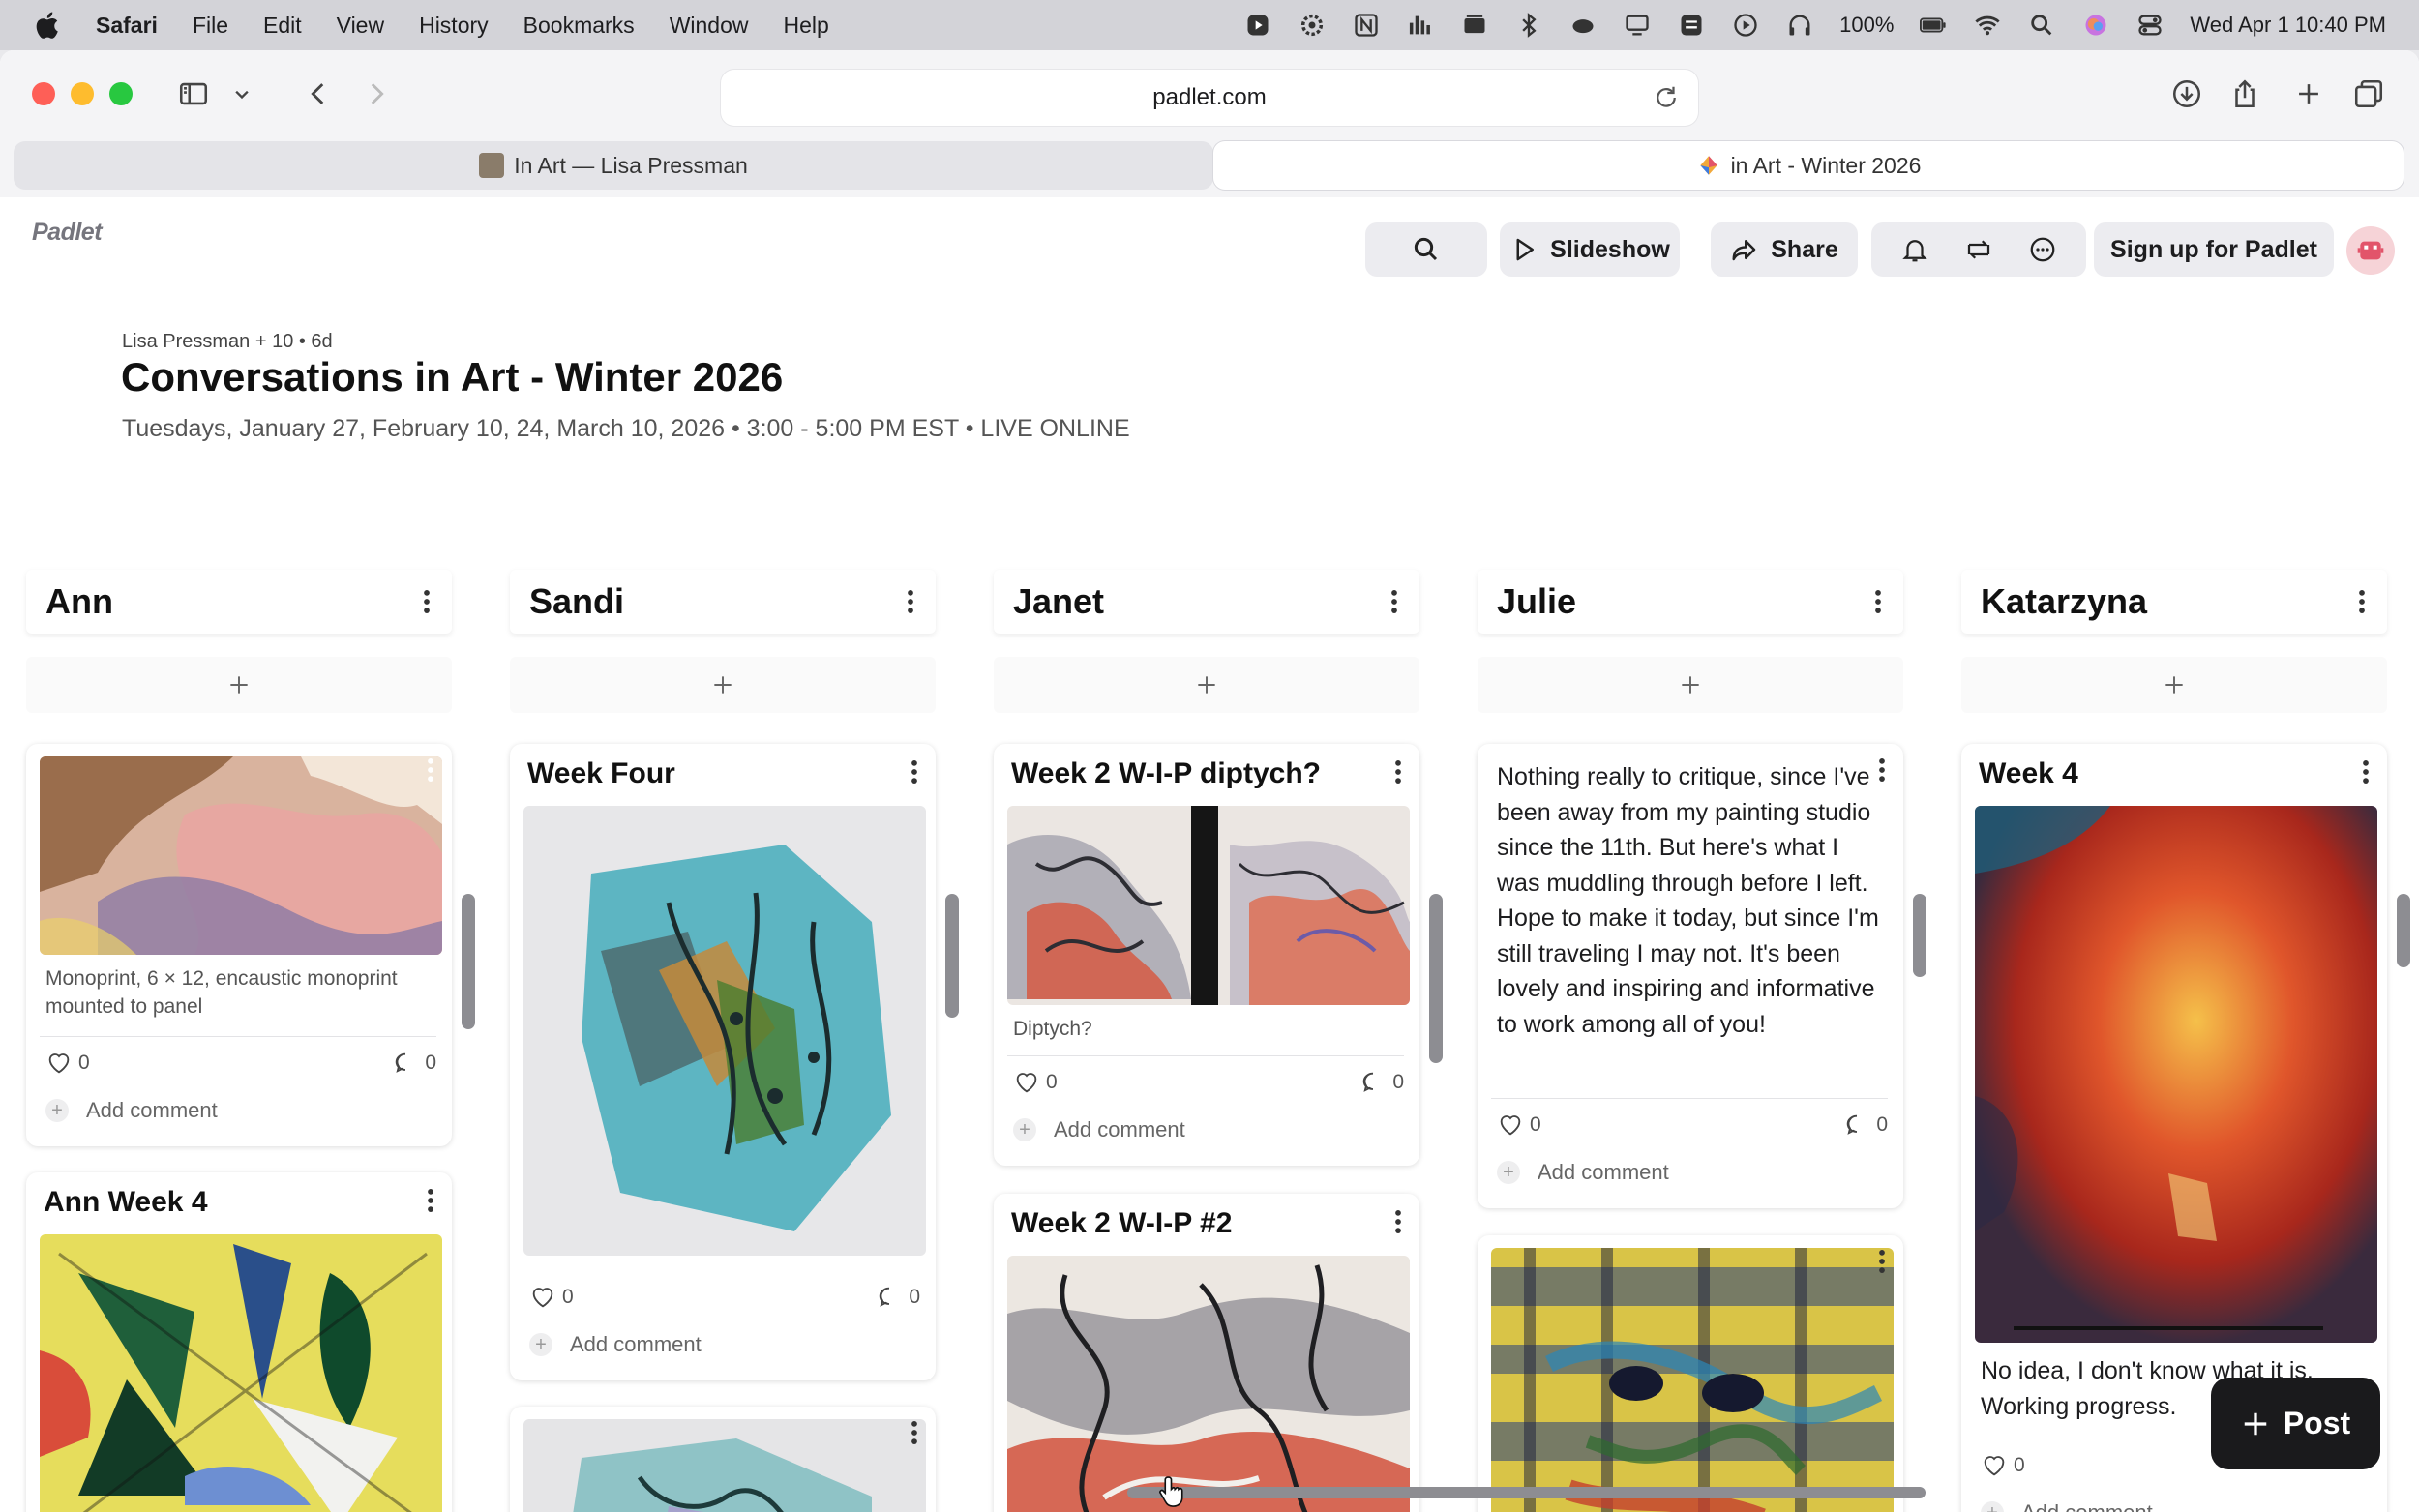 This screenshot has height=1512, width=2419. What do you see at coordinates (1809, 166) in the screenshot?
I see `tab-winter-2026: in Art - Winter 2026` at bounding box center [1809, 166].